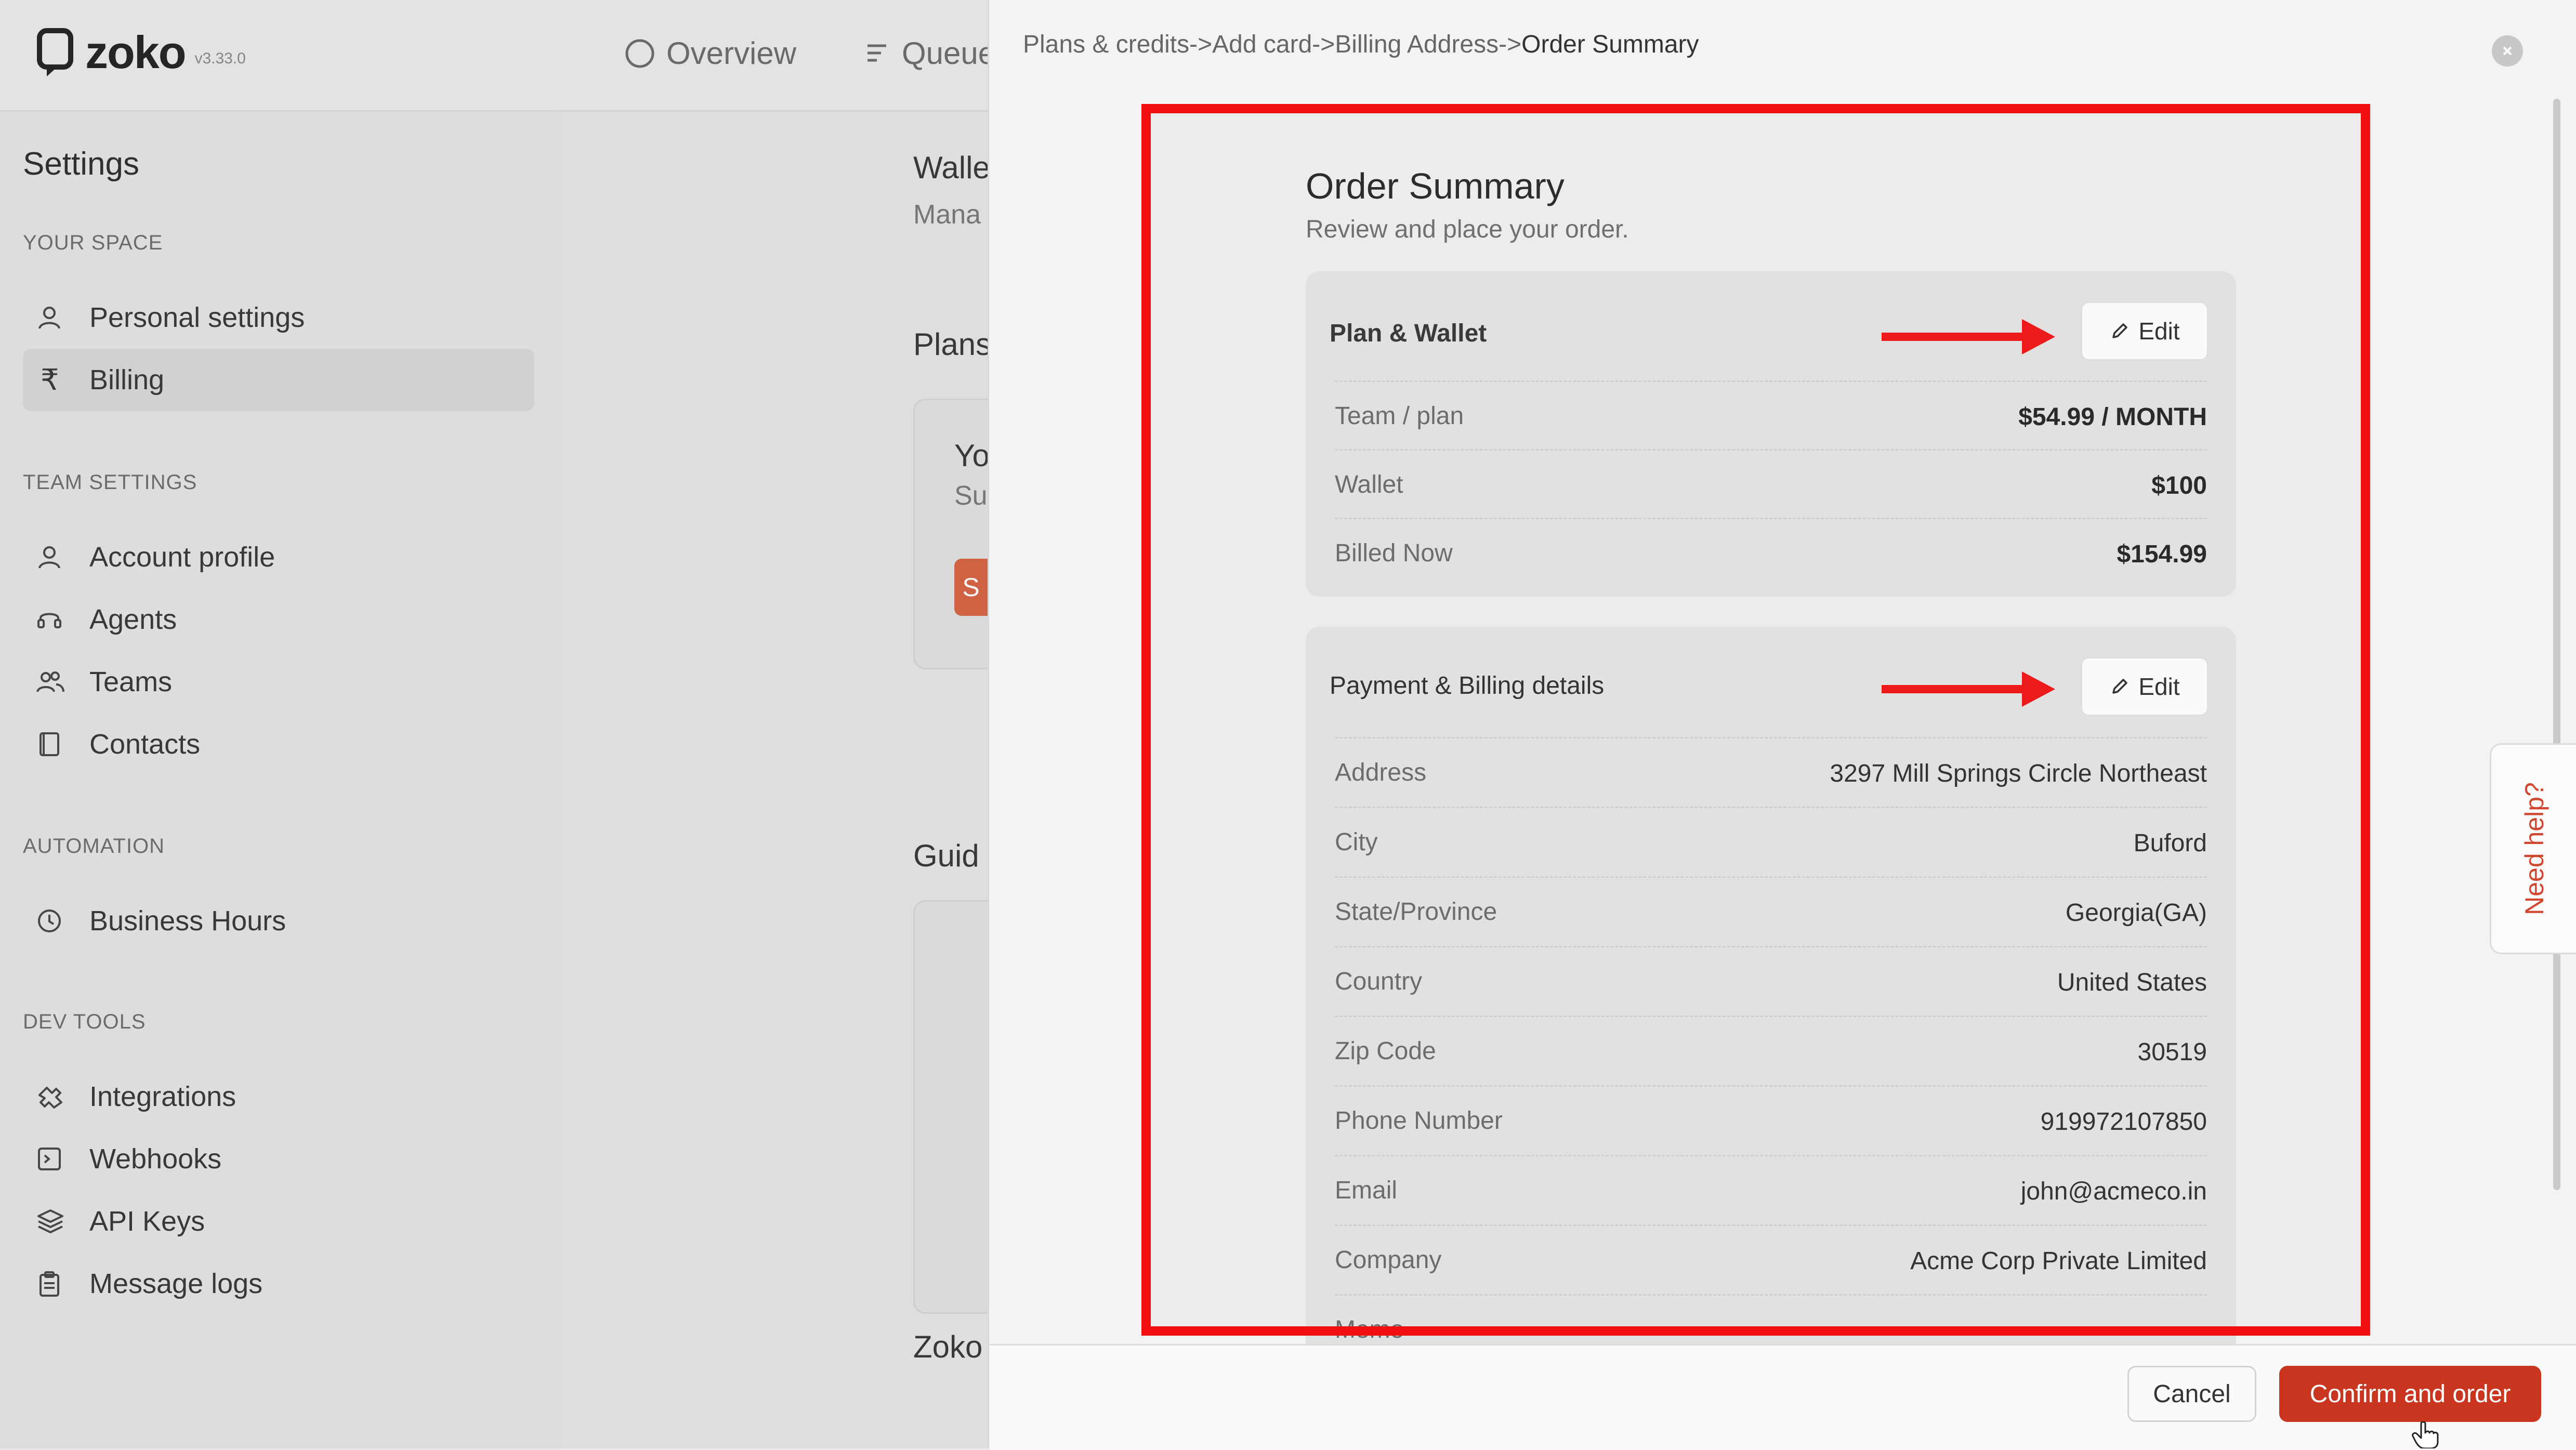 The image size is (2576, 1450). What do you see at coordinates (1435, 186) in the screenshot?
I see `order-summary-title: Order Summary` at bounding box center [1435, 186].